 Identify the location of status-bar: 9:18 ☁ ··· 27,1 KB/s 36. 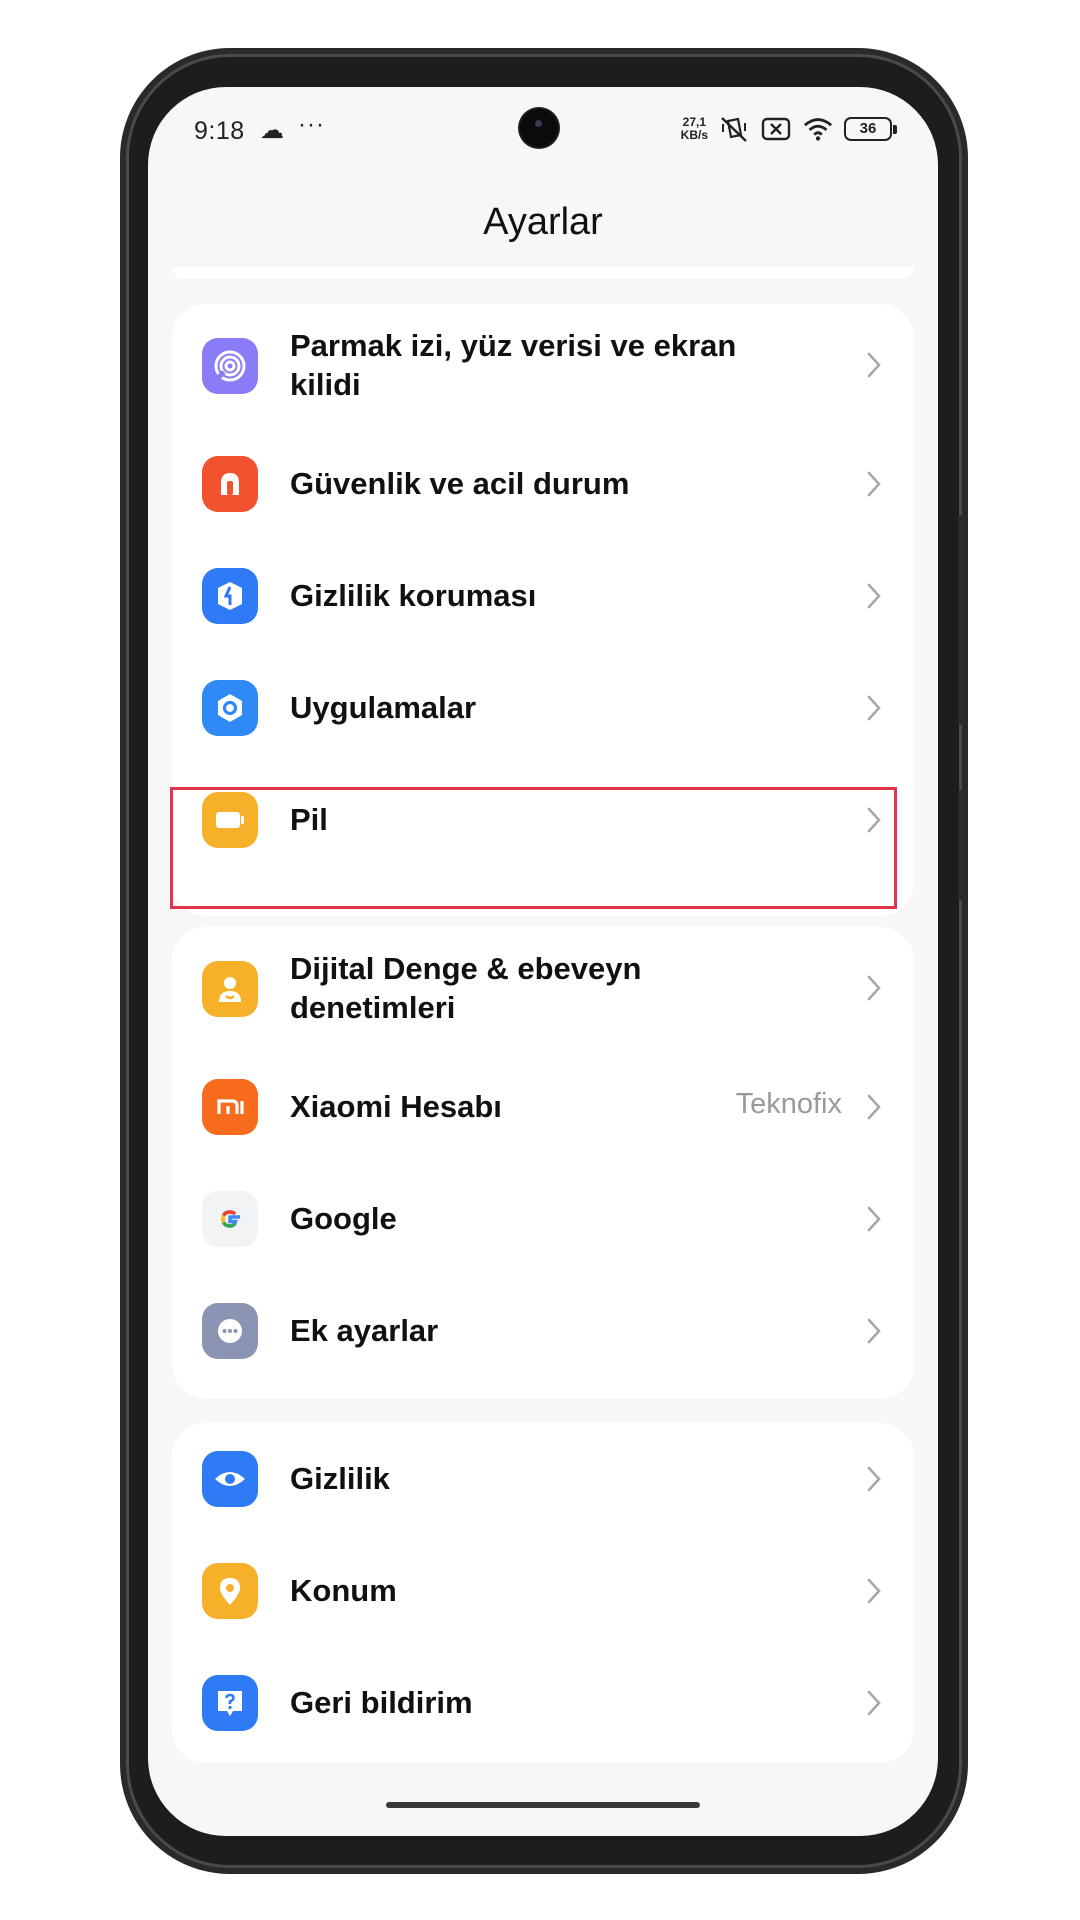
(543, 128).